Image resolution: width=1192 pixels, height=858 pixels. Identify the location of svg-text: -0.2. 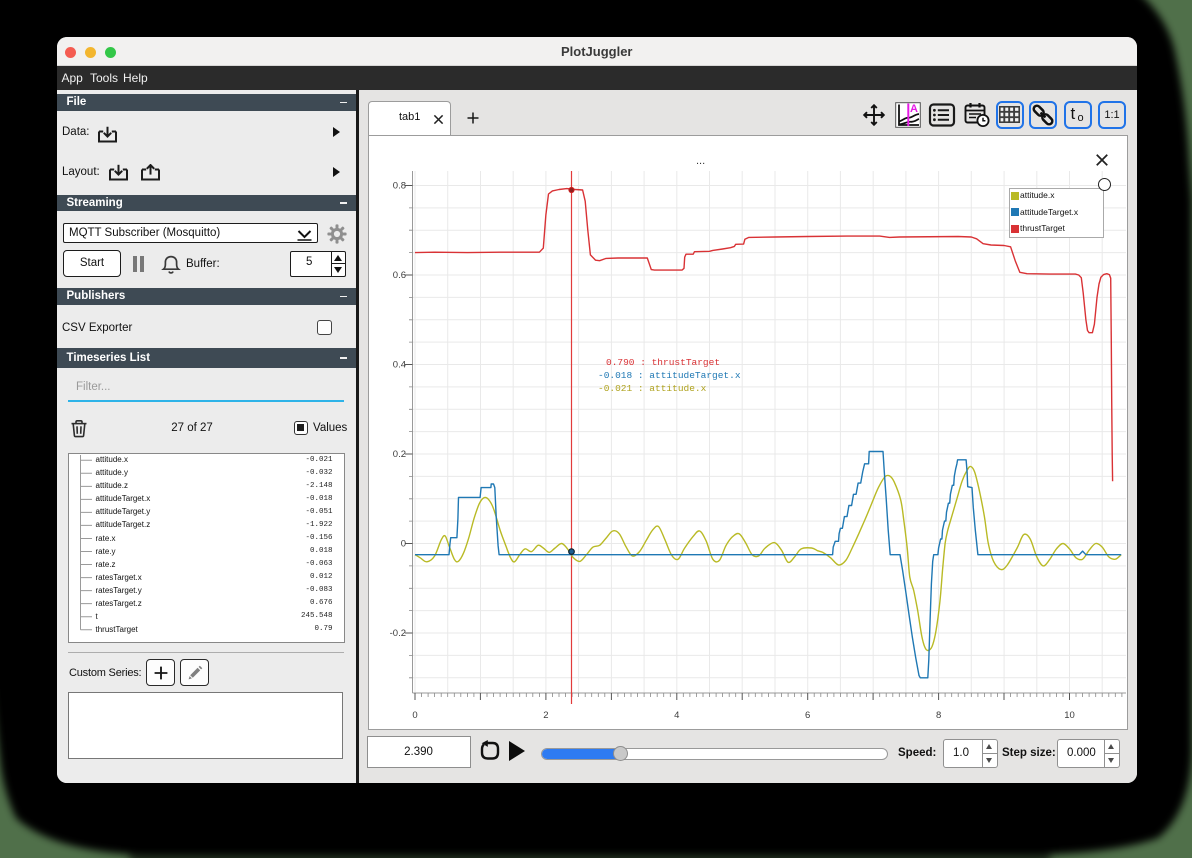
(398, 633).